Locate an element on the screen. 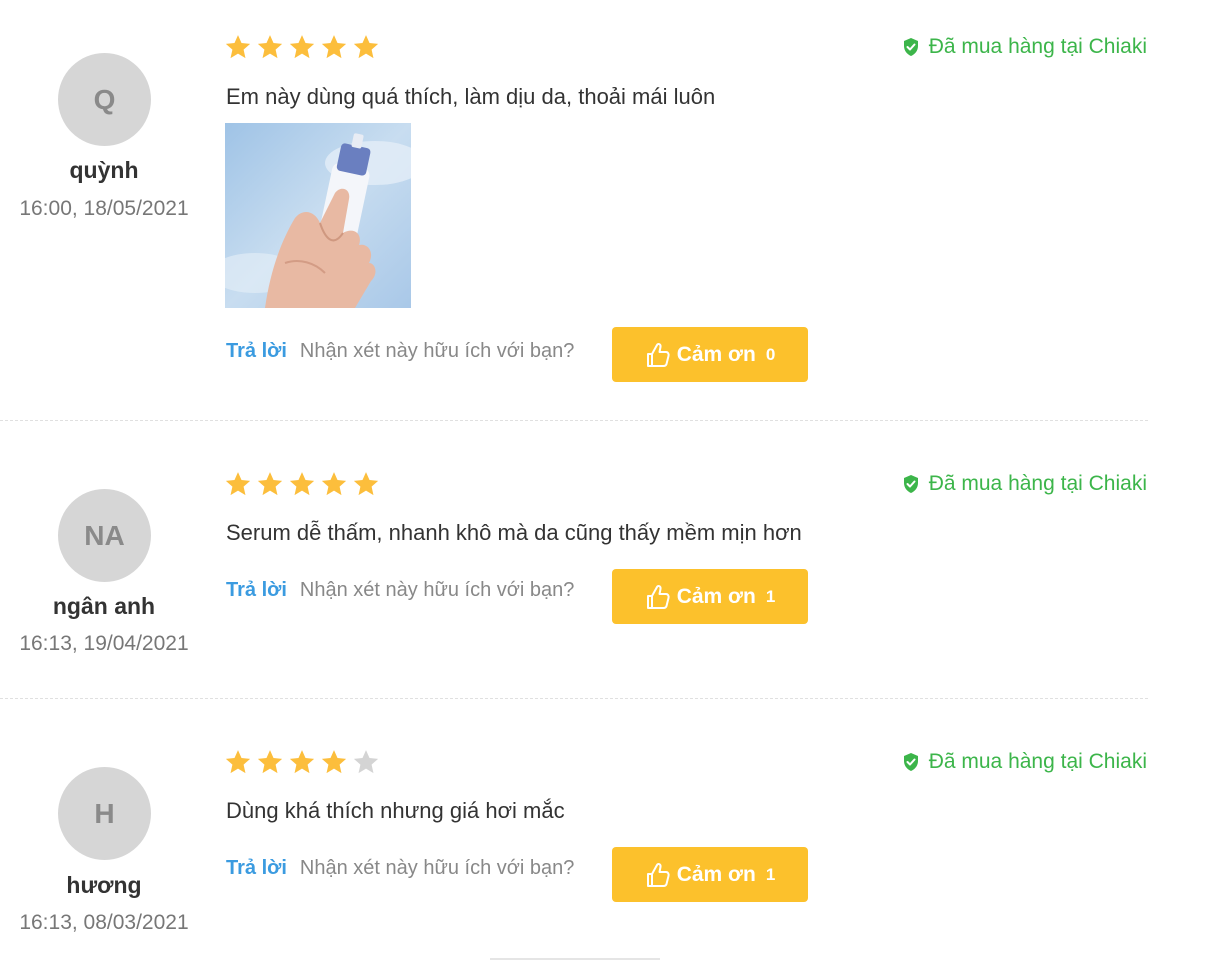 Image resolution: width=1207 pixels, height=960 pixels. review-date: 16:13, 08/03/2021 is located at coordinates (104, 922).